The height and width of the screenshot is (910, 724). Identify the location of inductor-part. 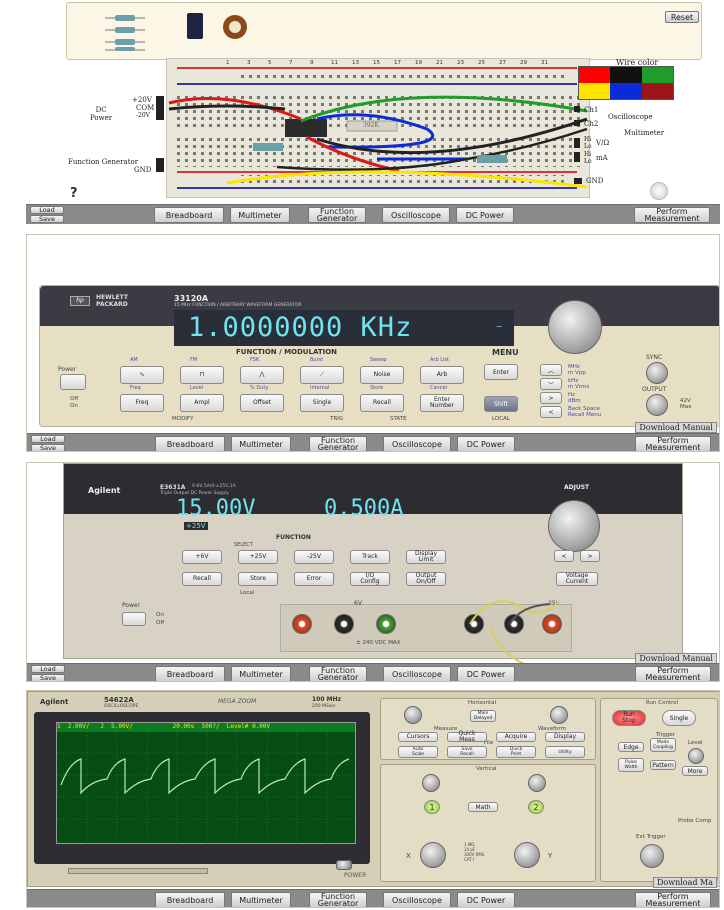
(235, 27).